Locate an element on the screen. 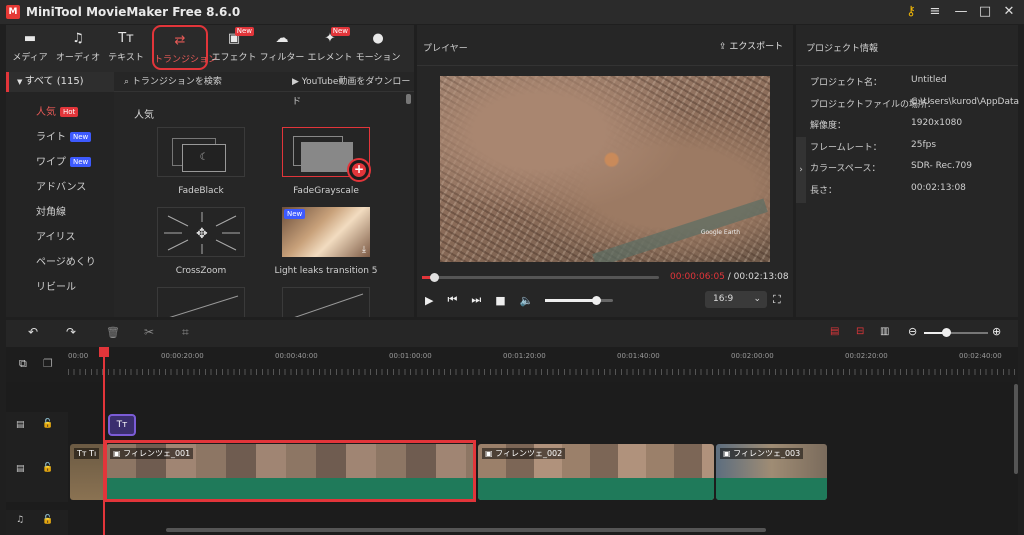 Image resolution: width=1024 pixels, height=535 pixels. add-track-icon: ⧉ is located at coordinates (23, 364).